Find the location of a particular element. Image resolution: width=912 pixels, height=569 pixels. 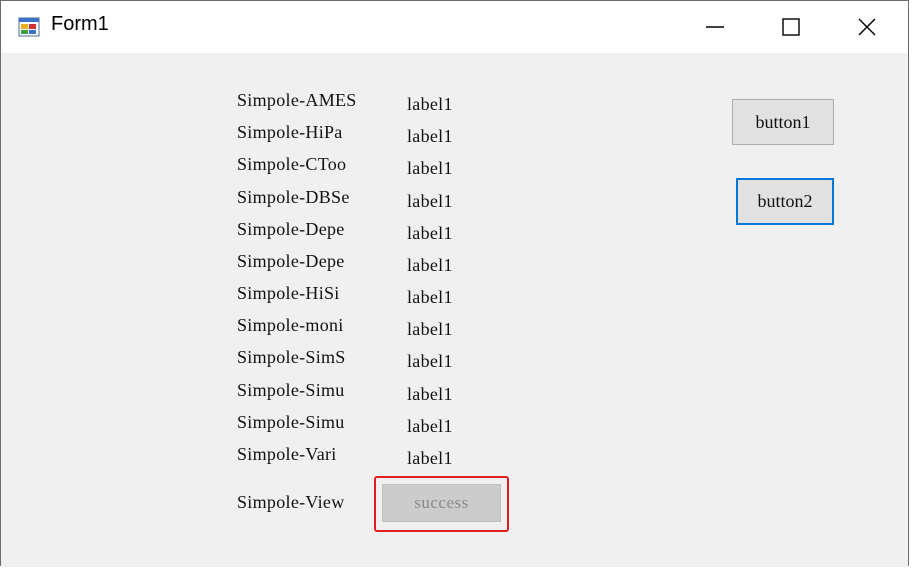

success-button: success is located at coordinates (441, 503).